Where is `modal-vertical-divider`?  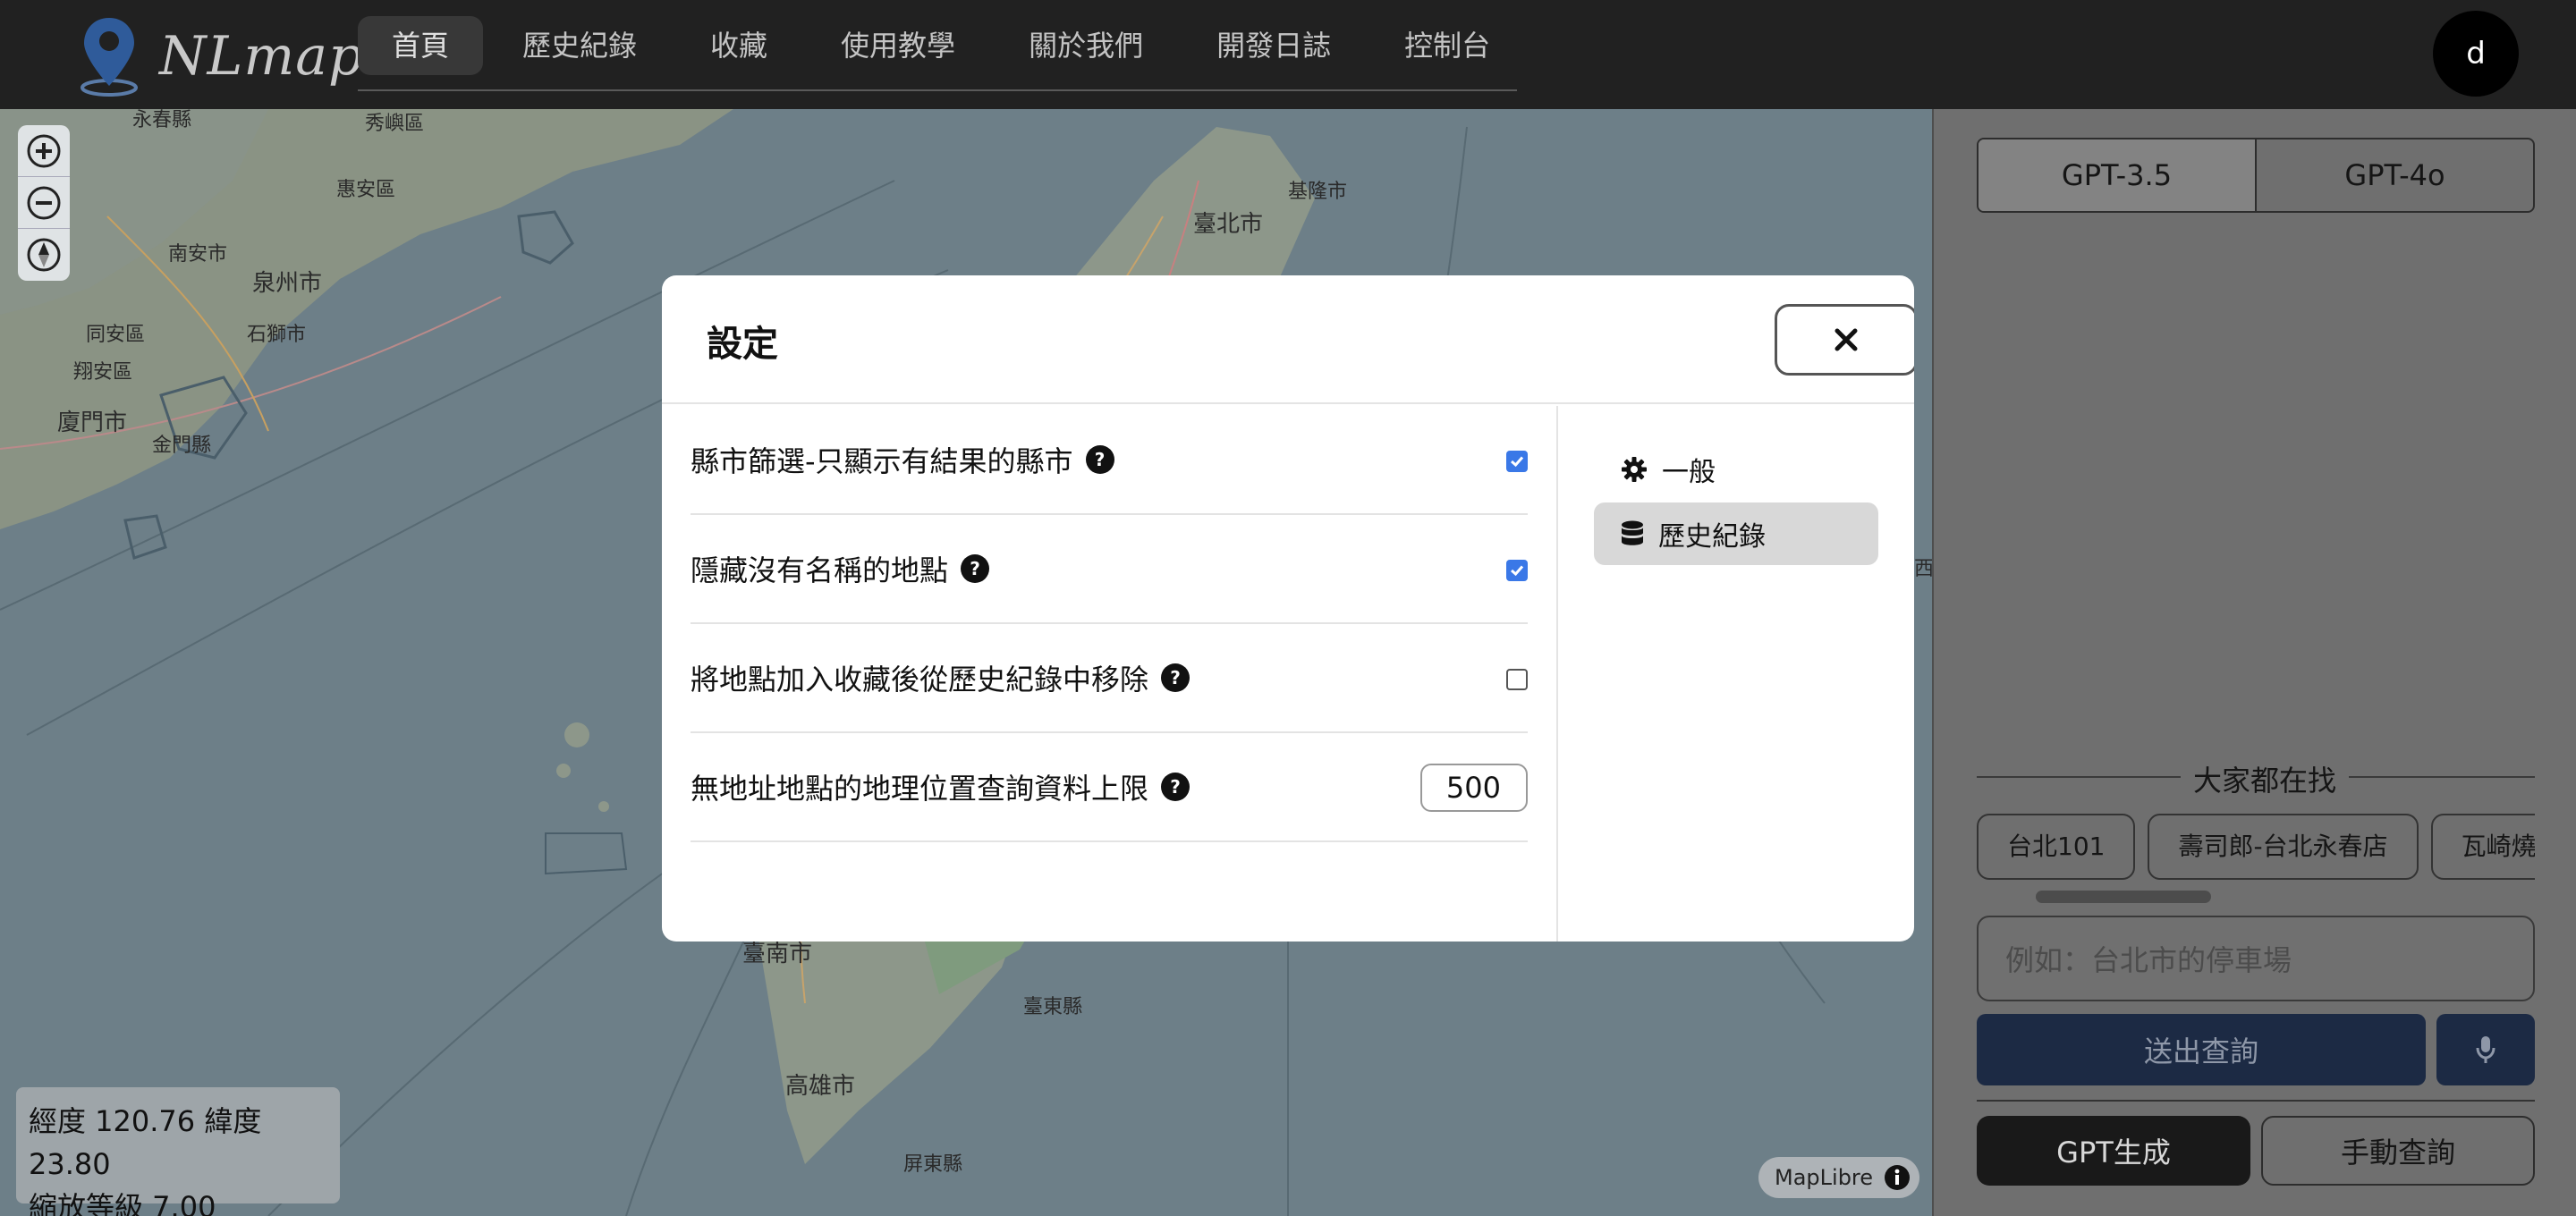
modal-vertical-divider is located at coordinates (1557, 674).